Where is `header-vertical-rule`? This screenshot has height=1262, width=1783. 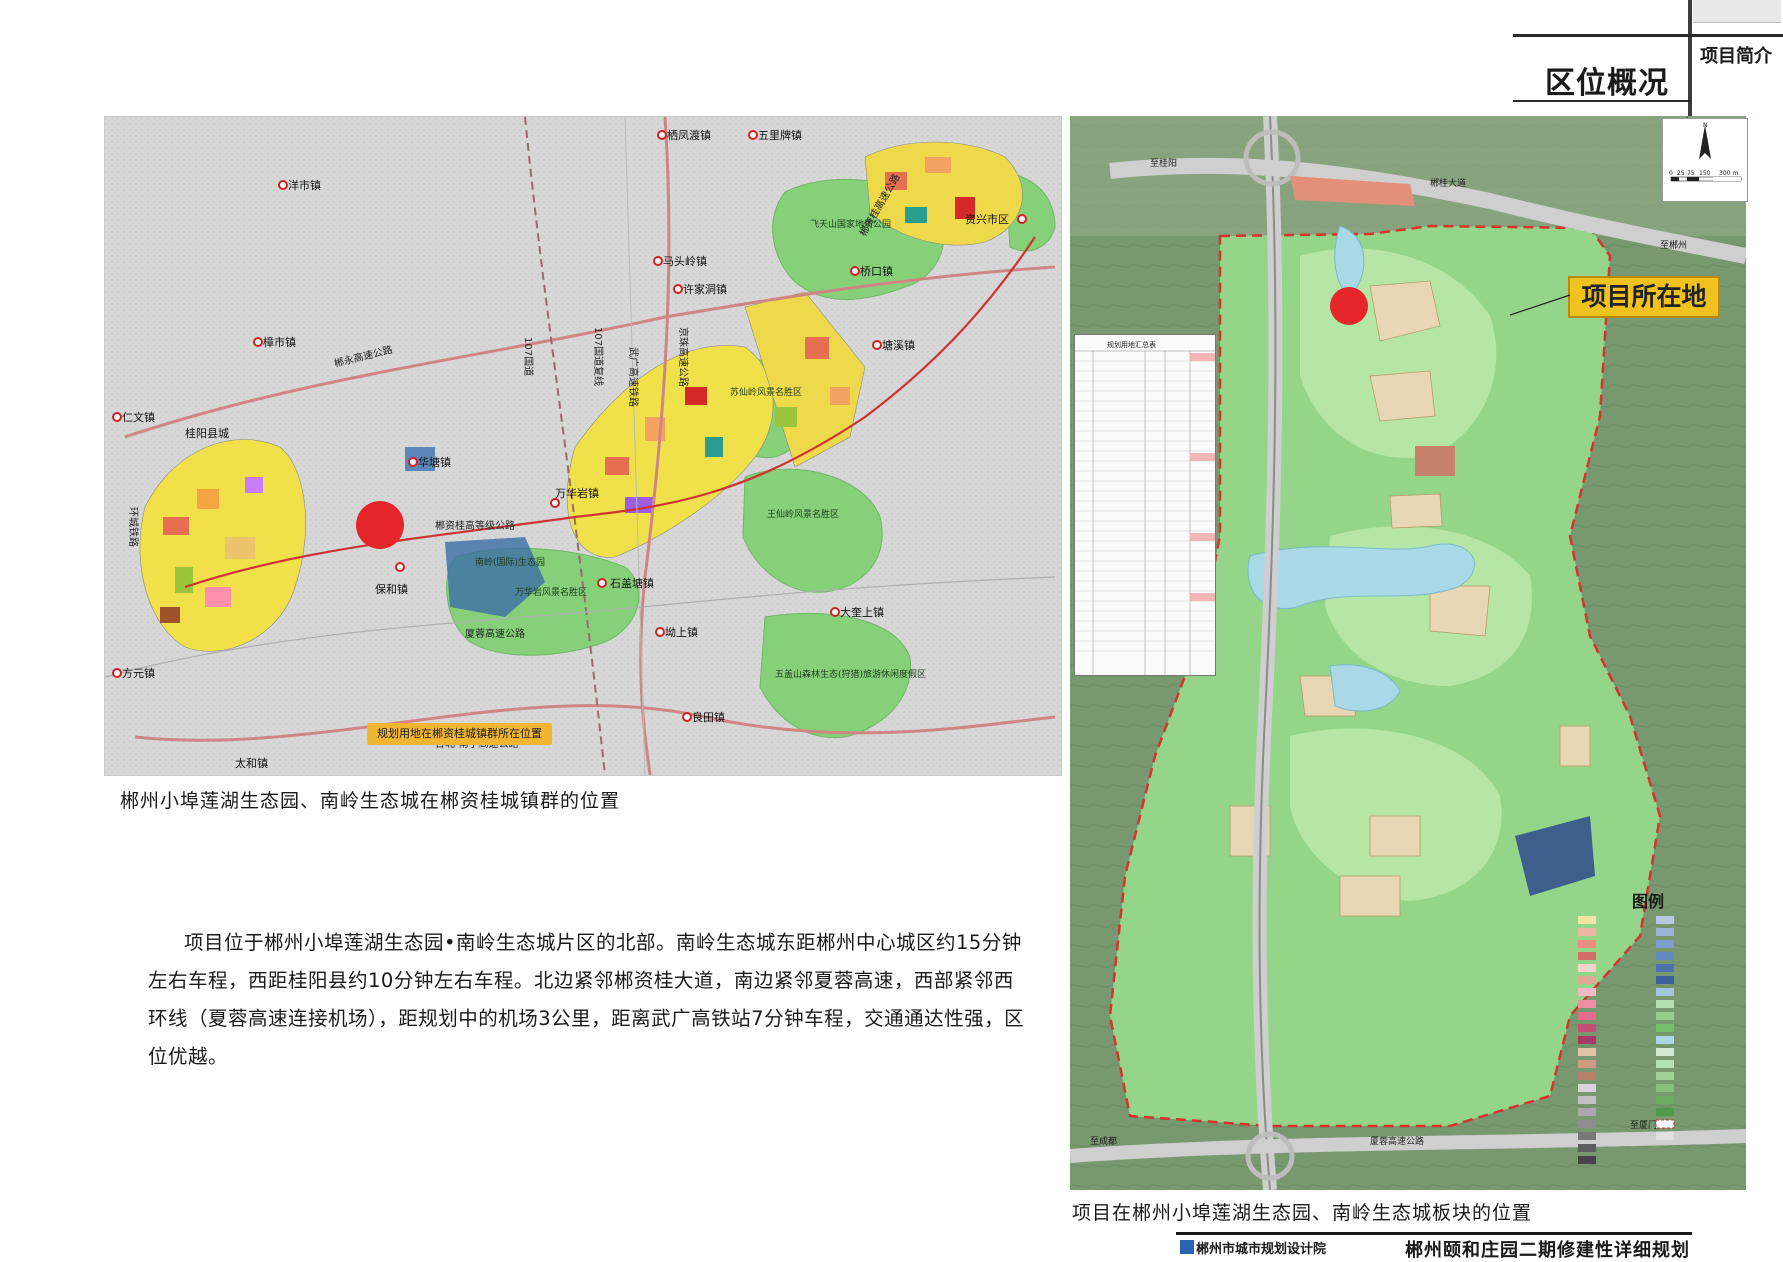
header-vertical-rule is located at coordinates (1690, 60).